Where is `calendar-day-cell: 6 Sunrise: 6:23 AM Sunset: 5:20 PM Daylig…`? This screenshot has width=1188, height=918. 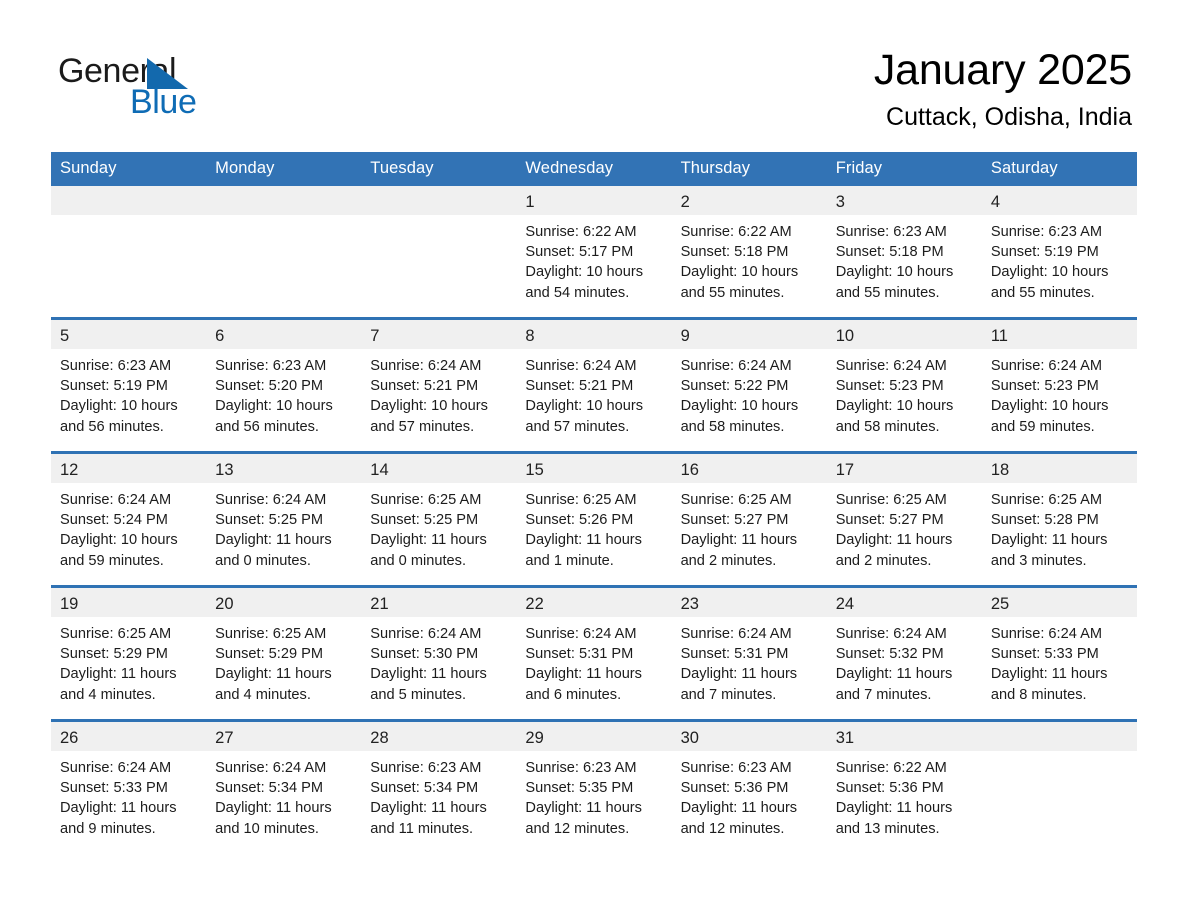 calendar-day-cell: 6 Sunrise: 6:23 AM Sunset: 5:20 PM Daylig… is located at coordinates (284, 385).